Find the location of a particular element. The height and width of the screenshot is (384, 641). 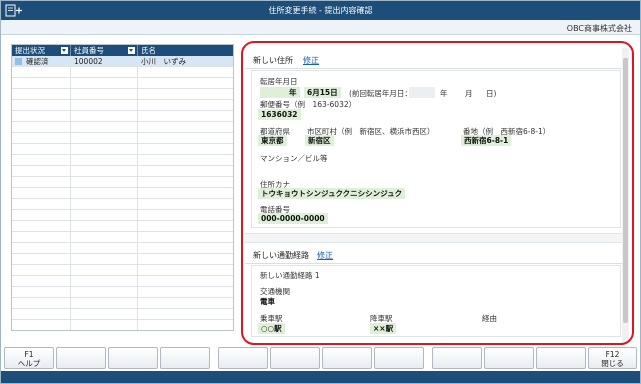

status-bar is located at coordinates (320, 377).